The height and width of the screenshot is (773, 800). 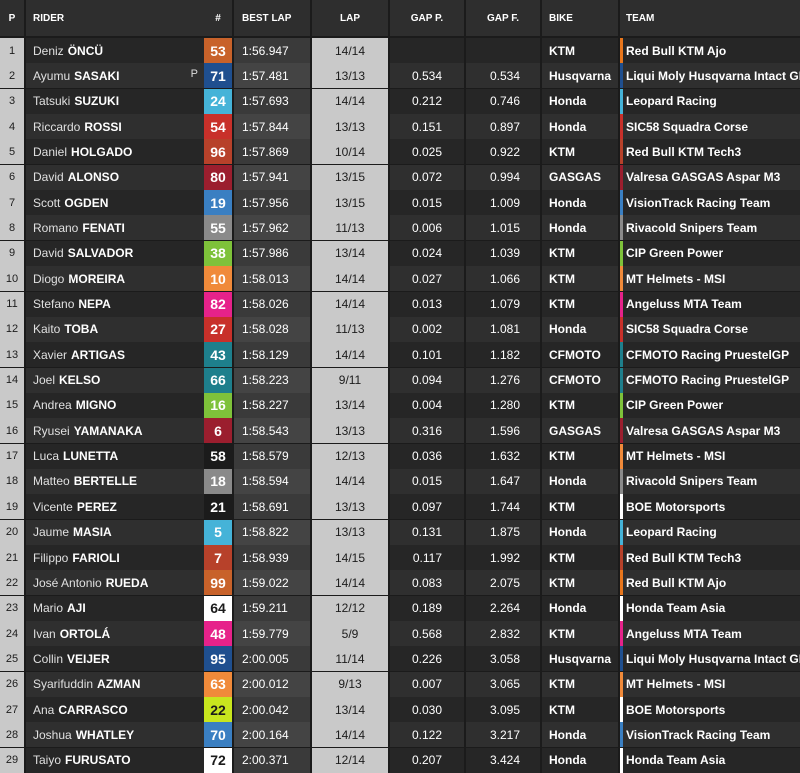 What do you see at coordinates (115, 431) in the screenshot?
I see `rider-cell: Ryusei YAMANAKA` at bounding box center [115, 431].